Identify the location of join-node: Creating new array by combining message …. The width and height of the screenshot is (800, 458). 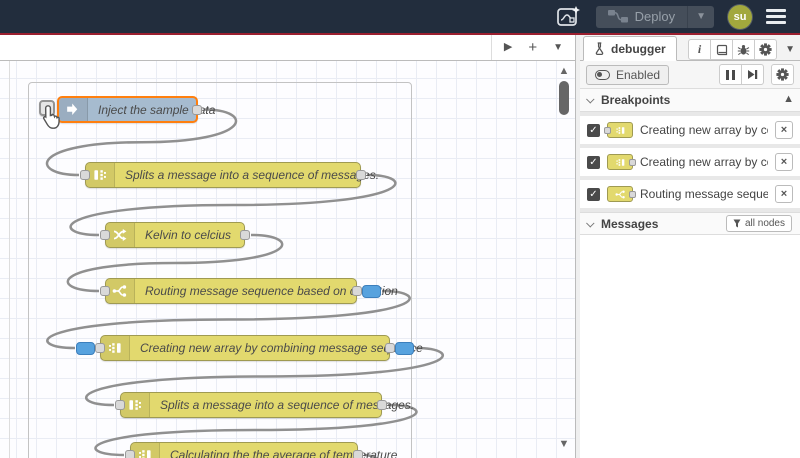
(249, 348).